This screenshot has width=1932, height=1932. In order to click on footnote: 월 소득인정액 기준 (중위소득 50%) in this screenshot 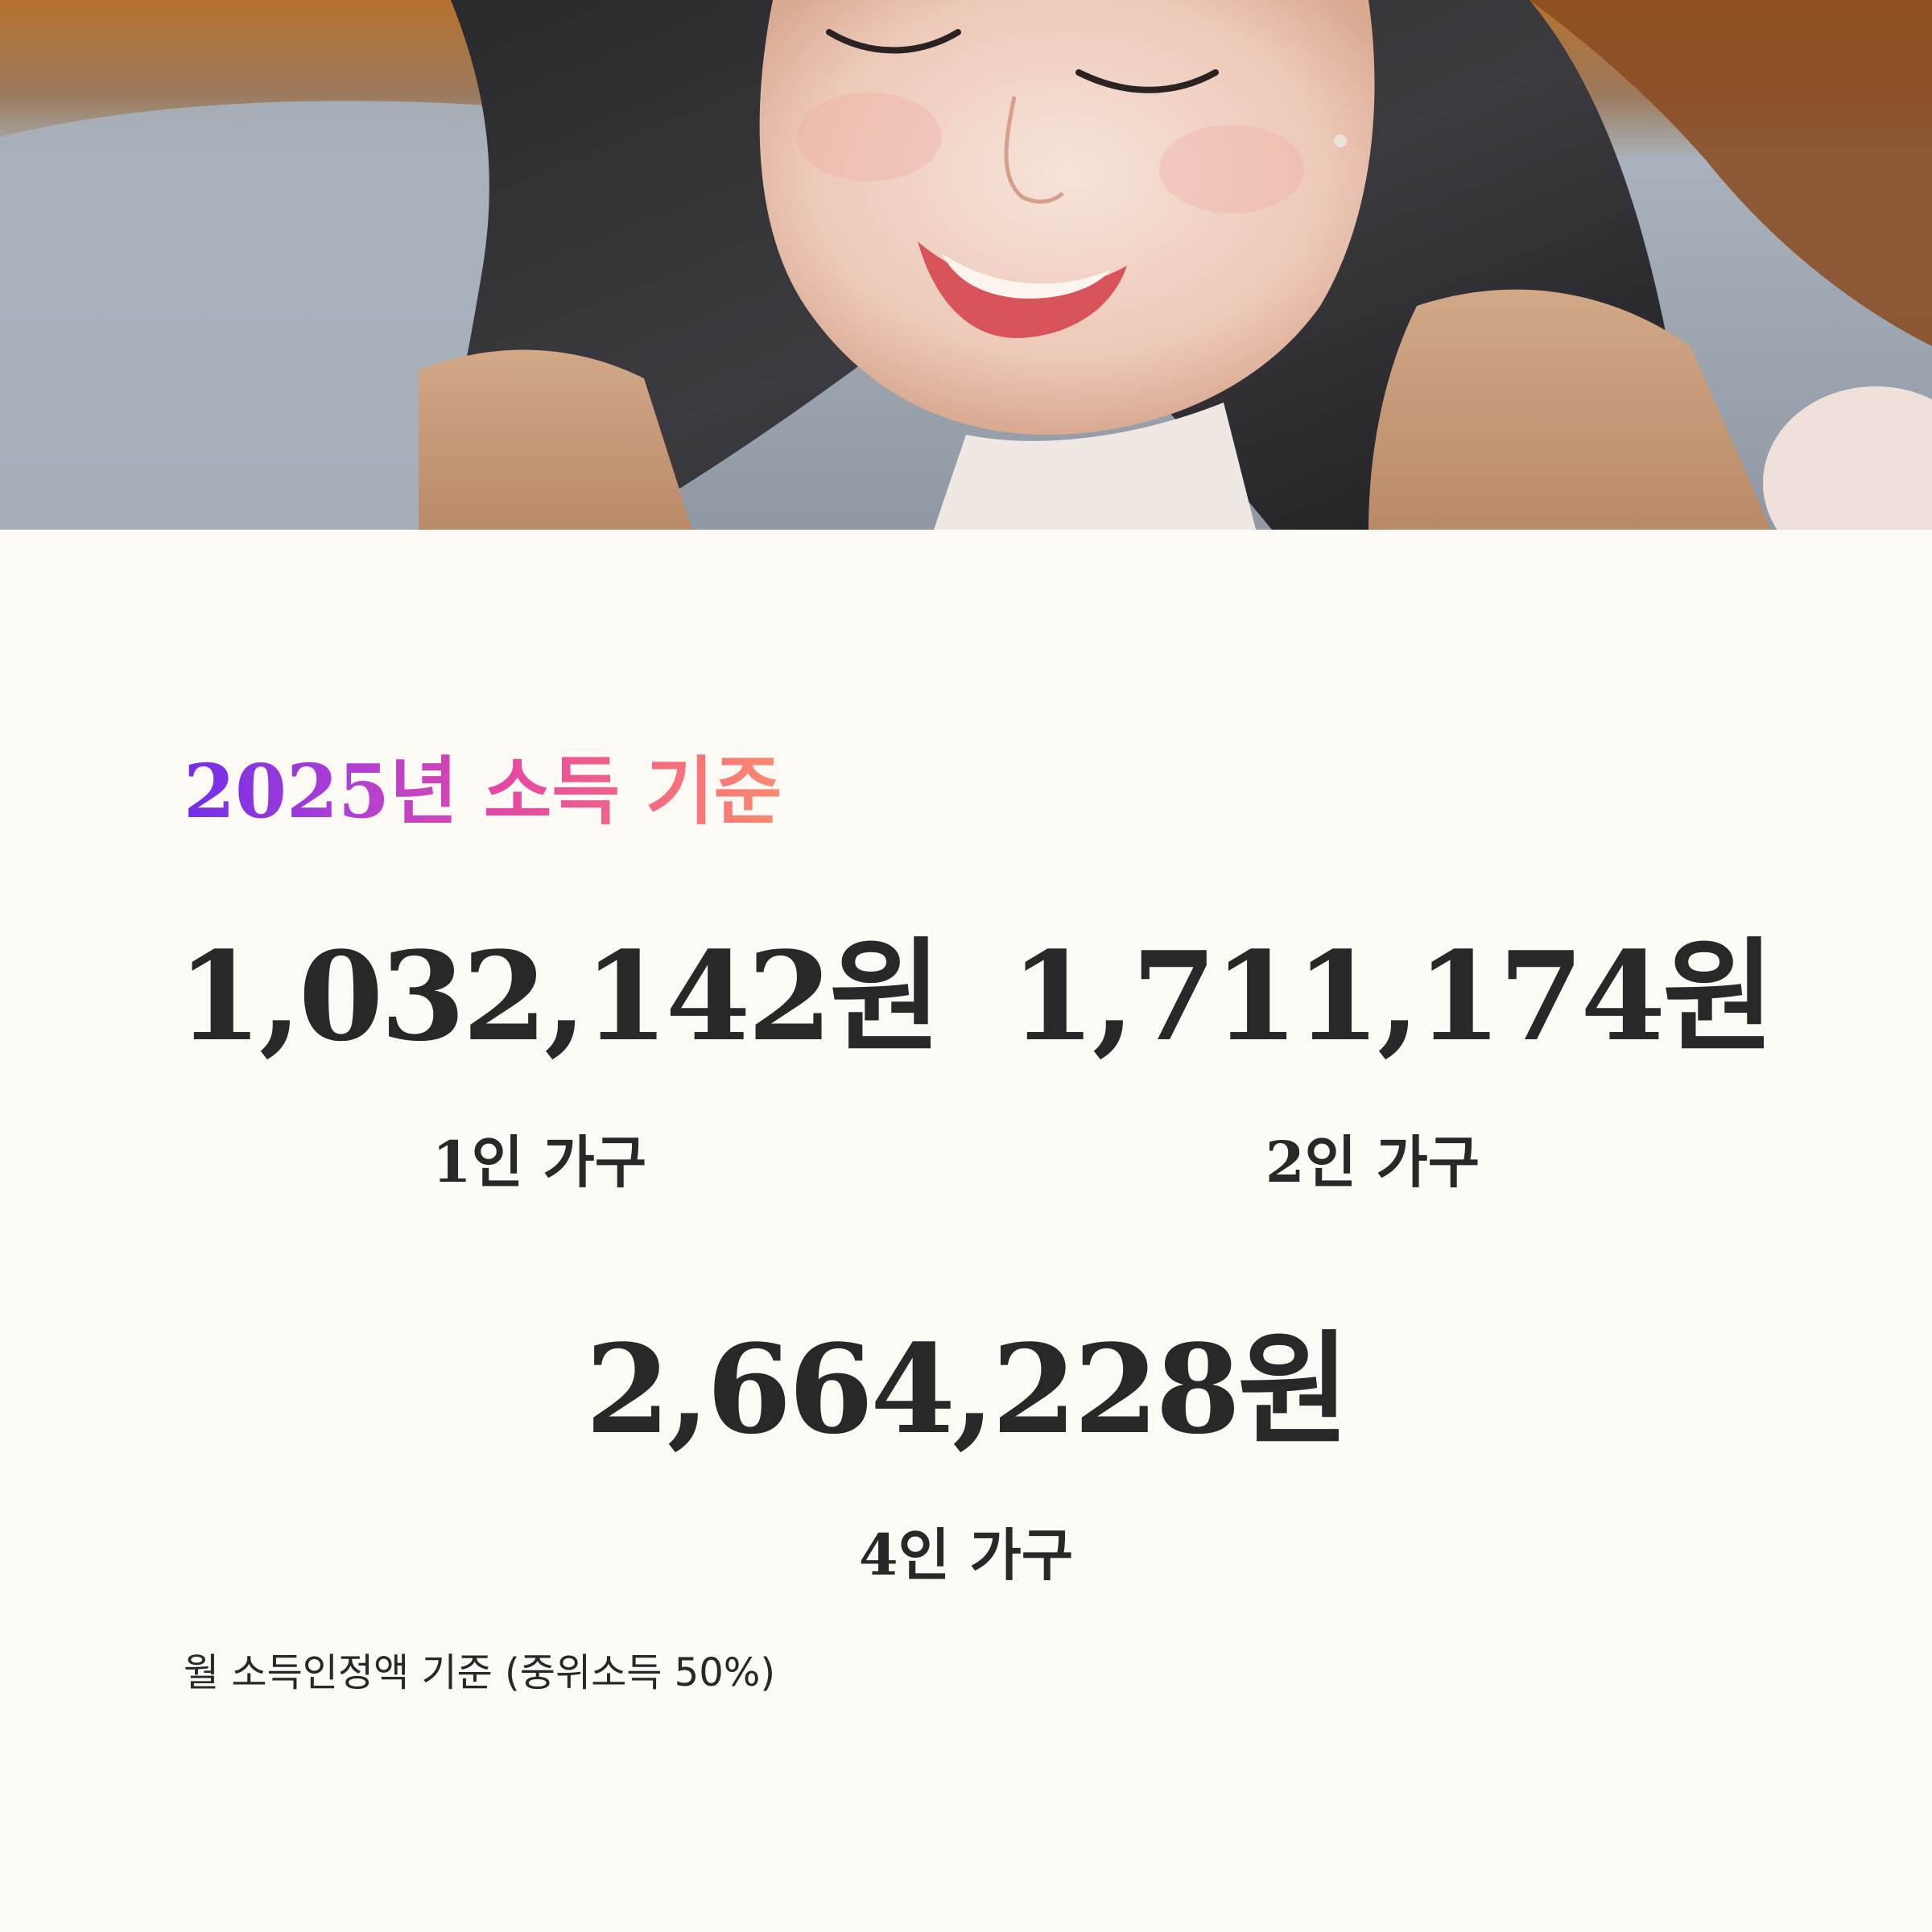, I will do `click(480, 1672)`.